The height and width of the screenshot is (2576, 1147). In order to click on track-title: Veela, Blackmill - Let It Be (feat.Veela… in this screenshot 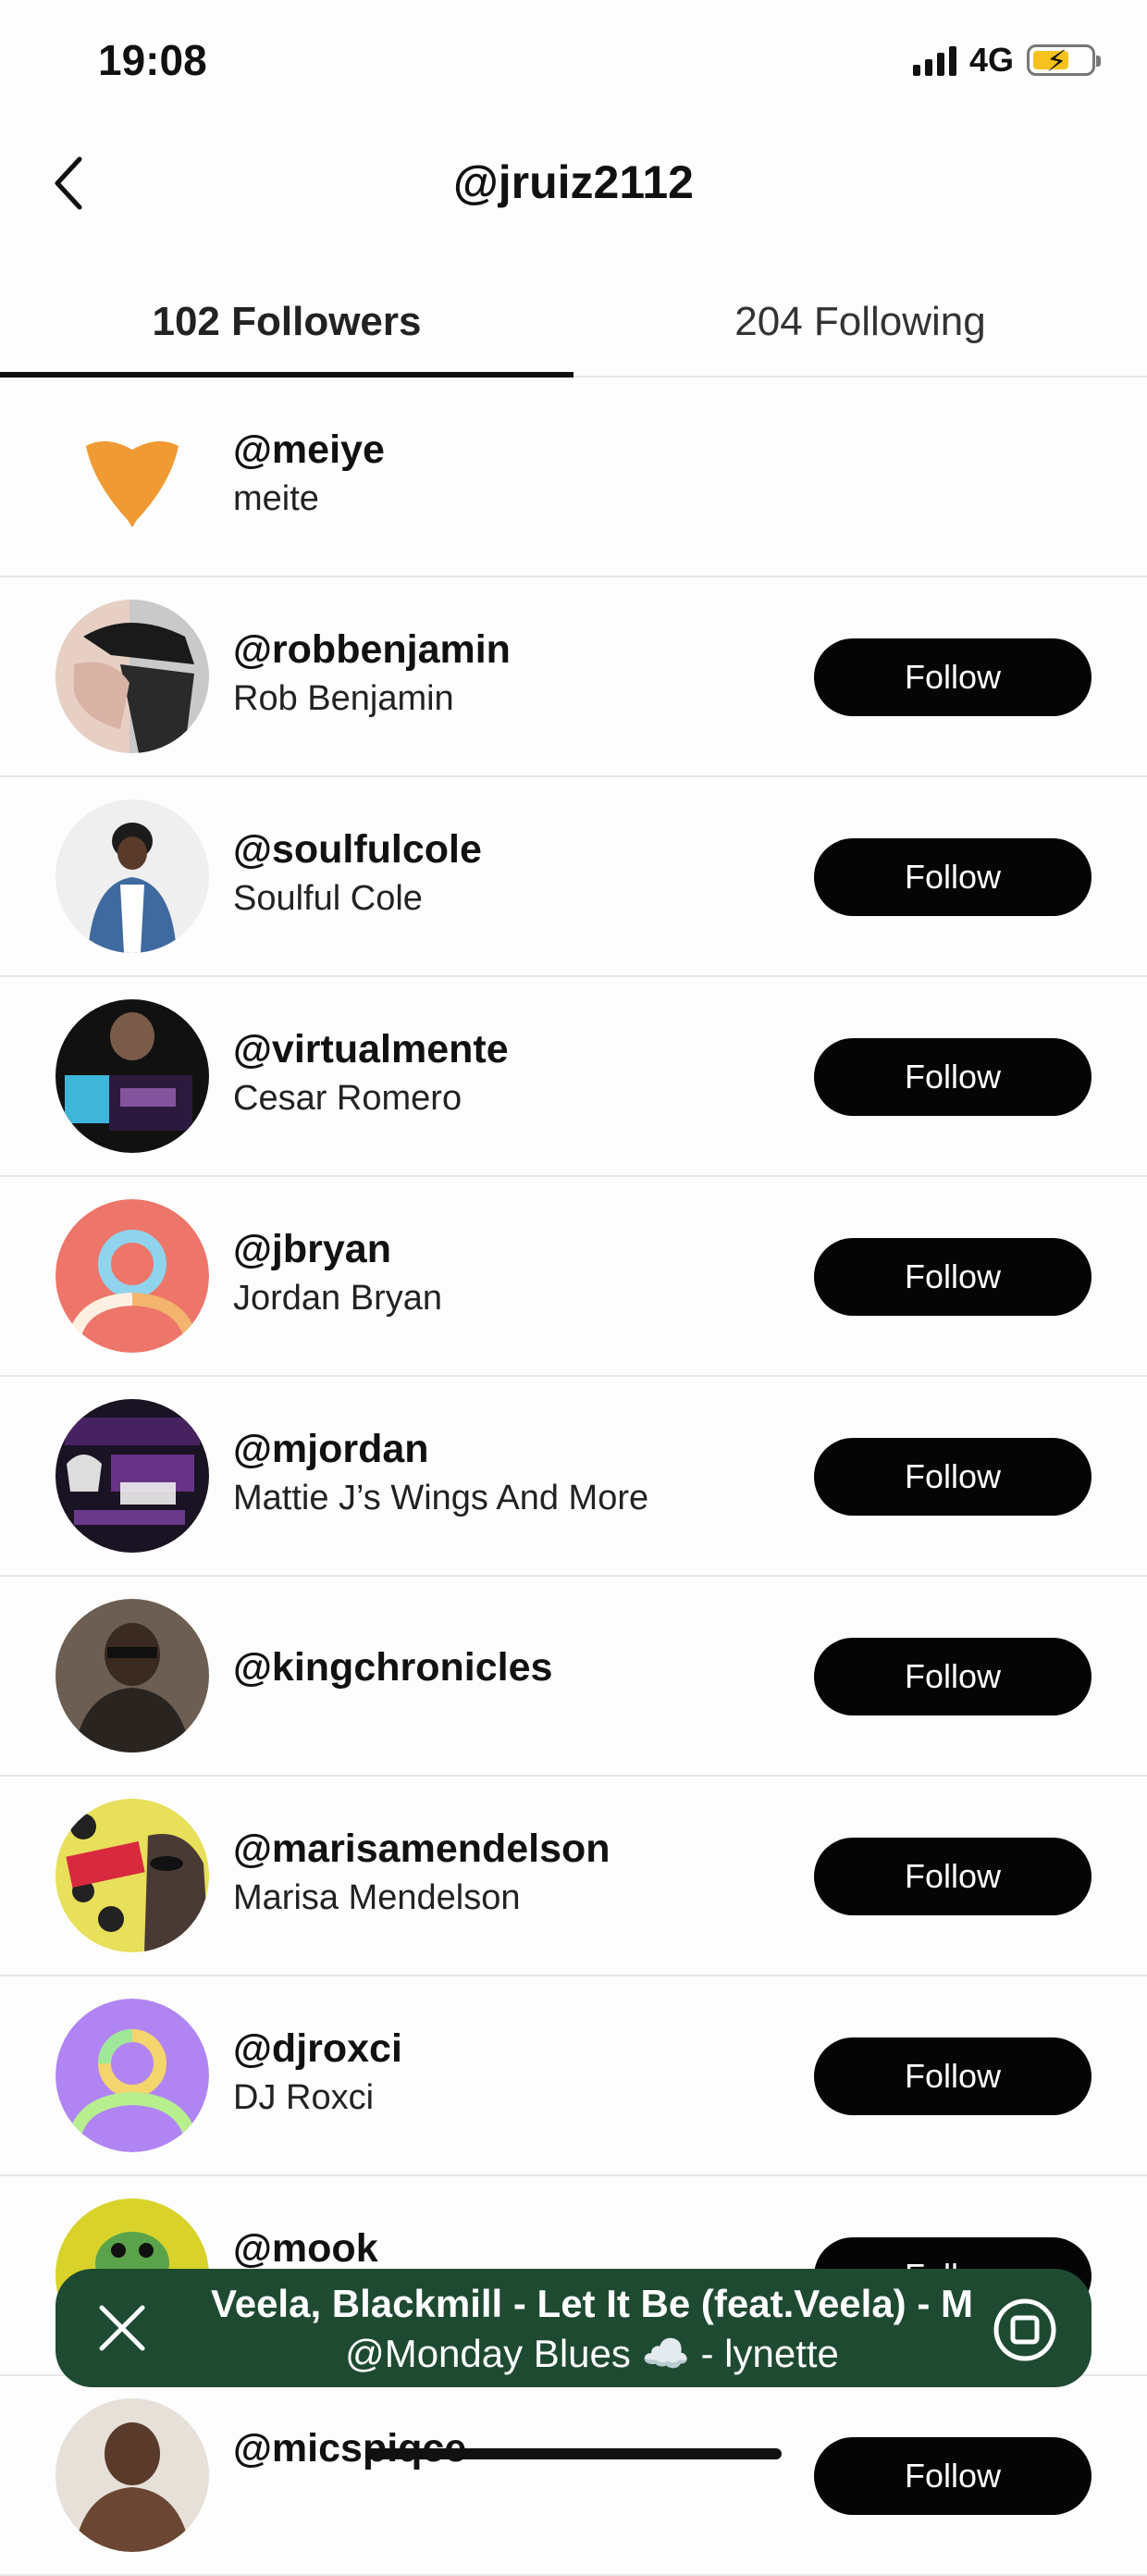, I will do `click(592, 2303)`.